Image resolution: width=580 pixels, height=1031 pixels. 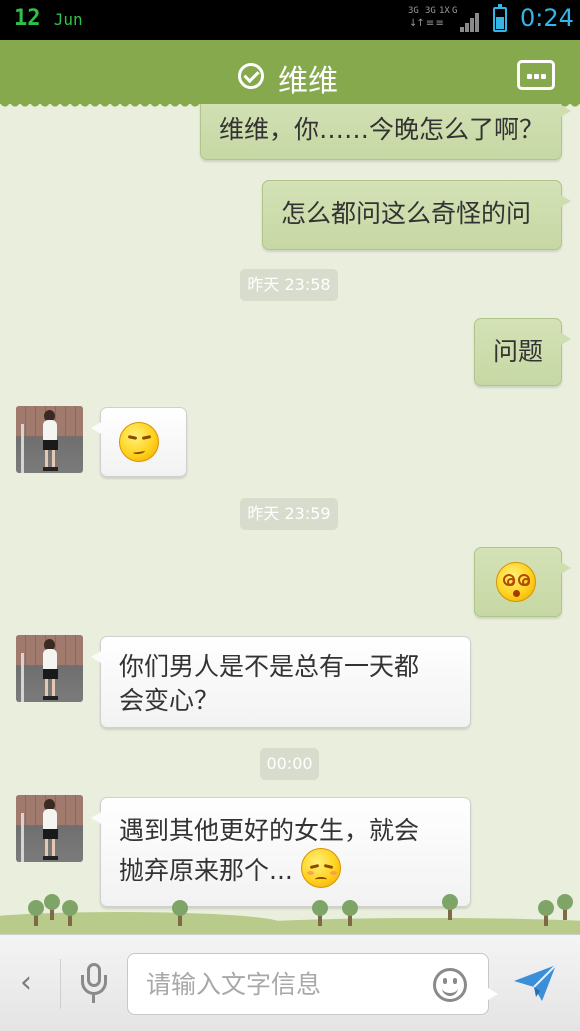 What do you see at coordinates (251, 76) in the screenshot?
I see `check-circle-icon` at bounding box center [251, 76].